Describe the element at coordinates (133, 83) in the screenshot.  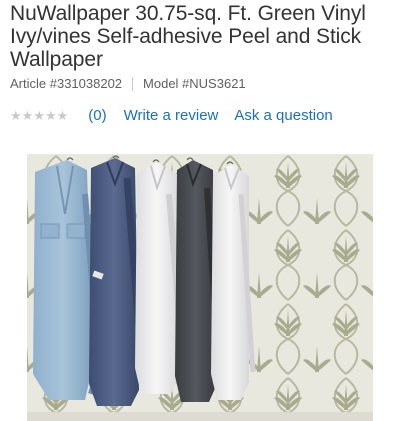
I see `meta-divider` at that location.